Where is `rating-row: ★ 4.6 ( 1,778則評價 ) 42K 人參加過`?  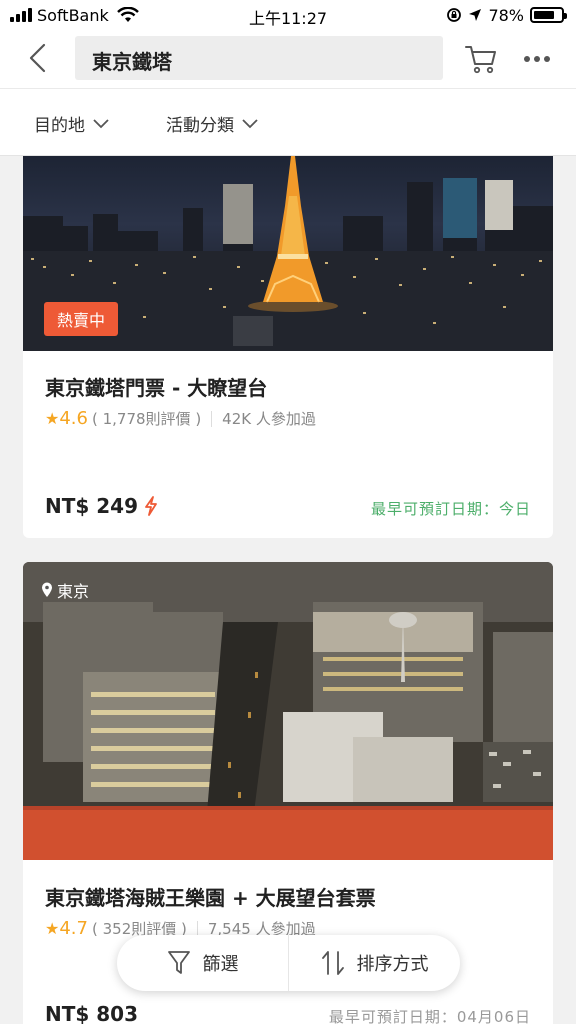 rating-row: ★ 4.6 ( 1,778則評價 ) 42K 人參加過 is located at coordinates (180, 418).